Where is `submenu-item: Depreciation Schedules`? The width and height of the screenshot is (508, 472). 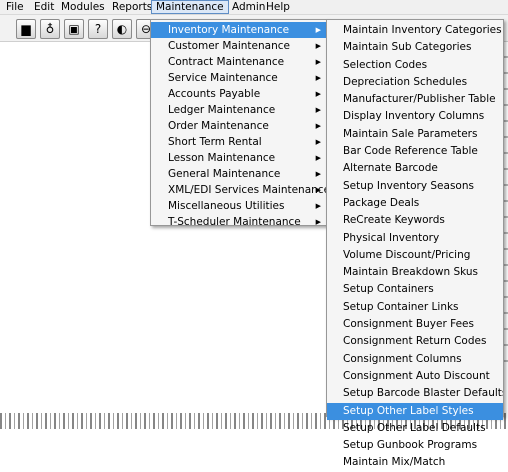 submenu-item: Depreciation Schedules is located at coordinates (415, 82).